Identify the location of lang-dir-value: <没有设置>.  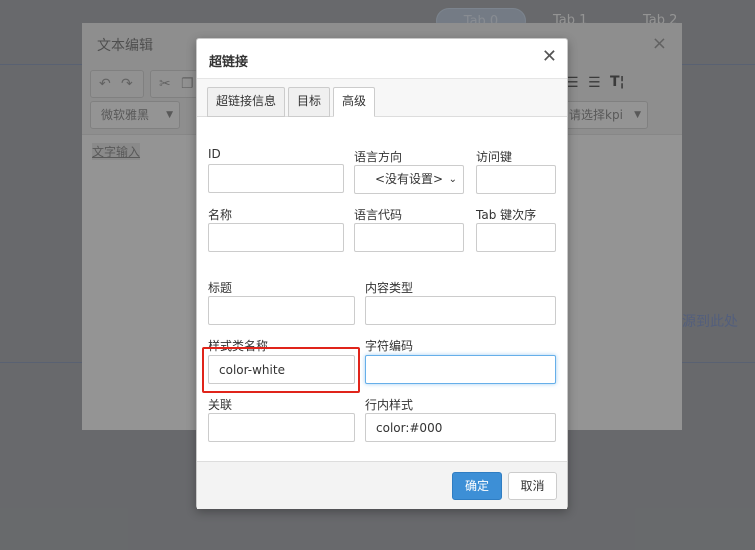
(409, 179).